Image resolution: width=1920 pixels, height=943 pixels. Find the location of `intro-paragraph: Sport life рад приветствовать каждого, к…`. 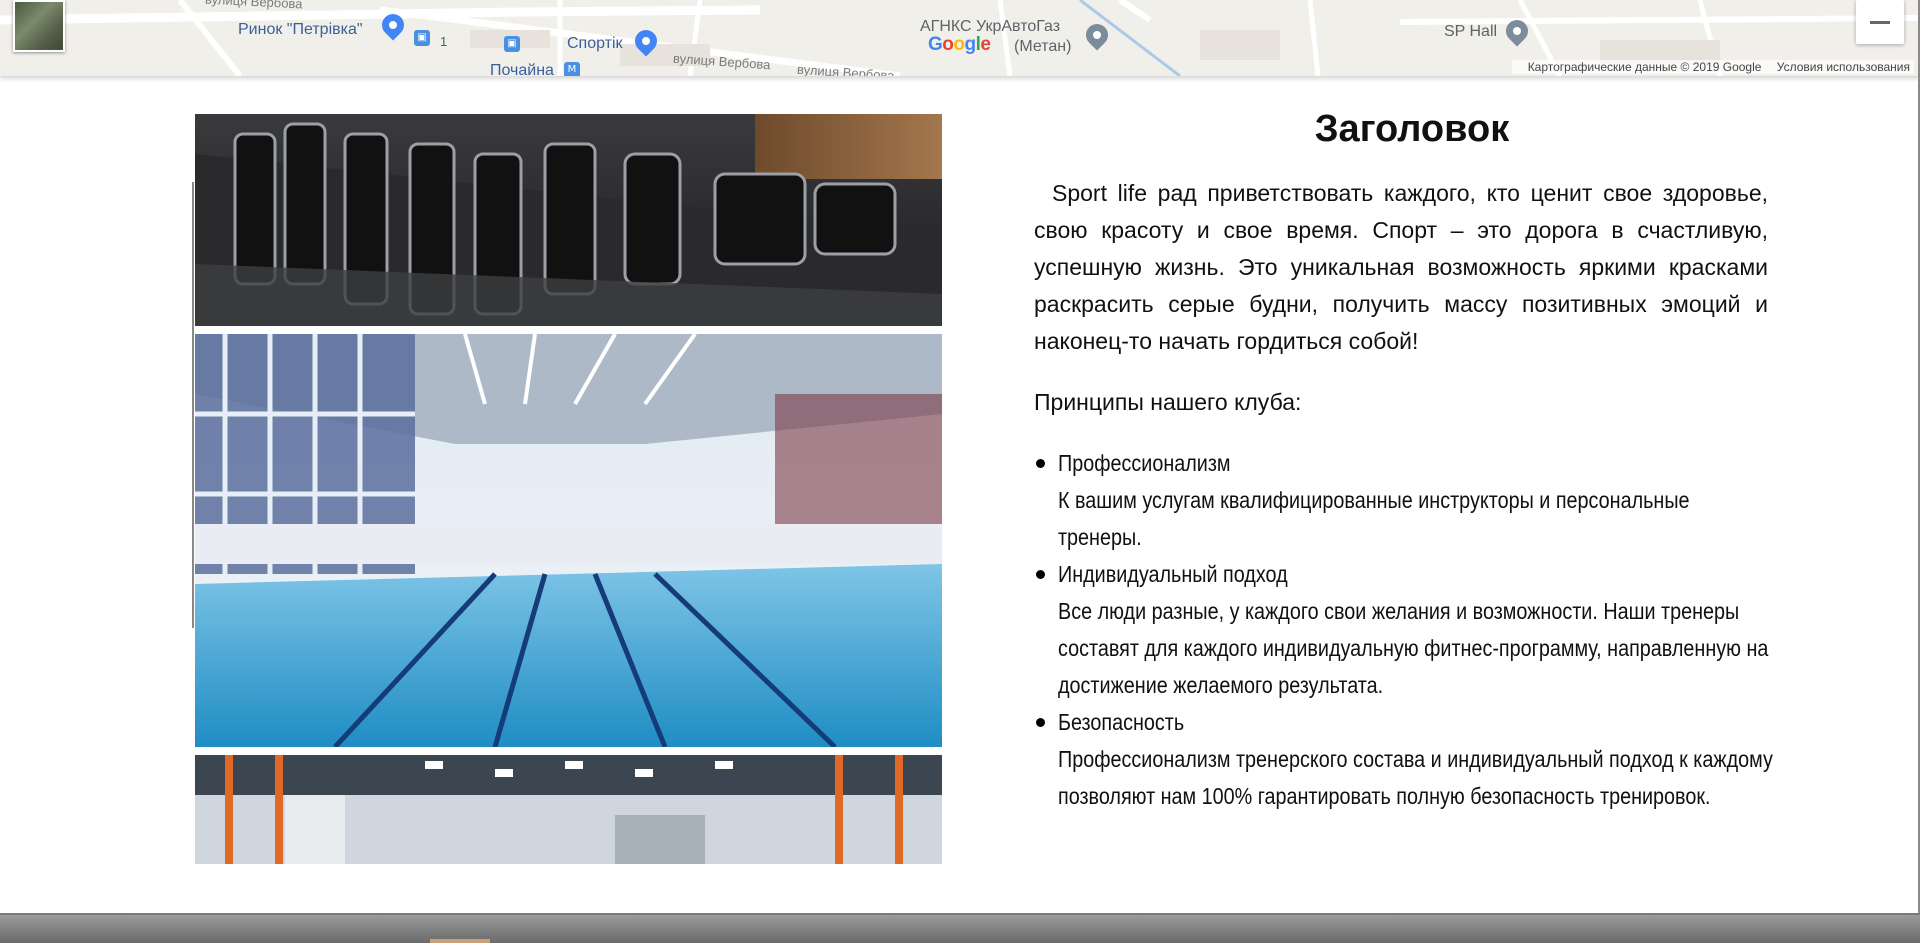

intro-paragraph: Sport life рад приветствовать каждого, к… is located at coordinates (1401, 267).